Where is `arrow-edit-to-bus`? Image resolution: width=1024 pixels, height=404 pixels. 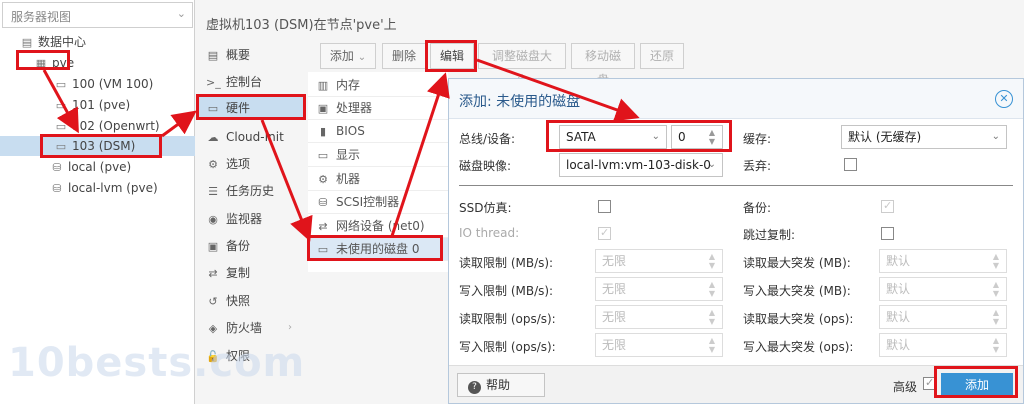 arrow-edit-to-bus is located at coordinates (558, 90).